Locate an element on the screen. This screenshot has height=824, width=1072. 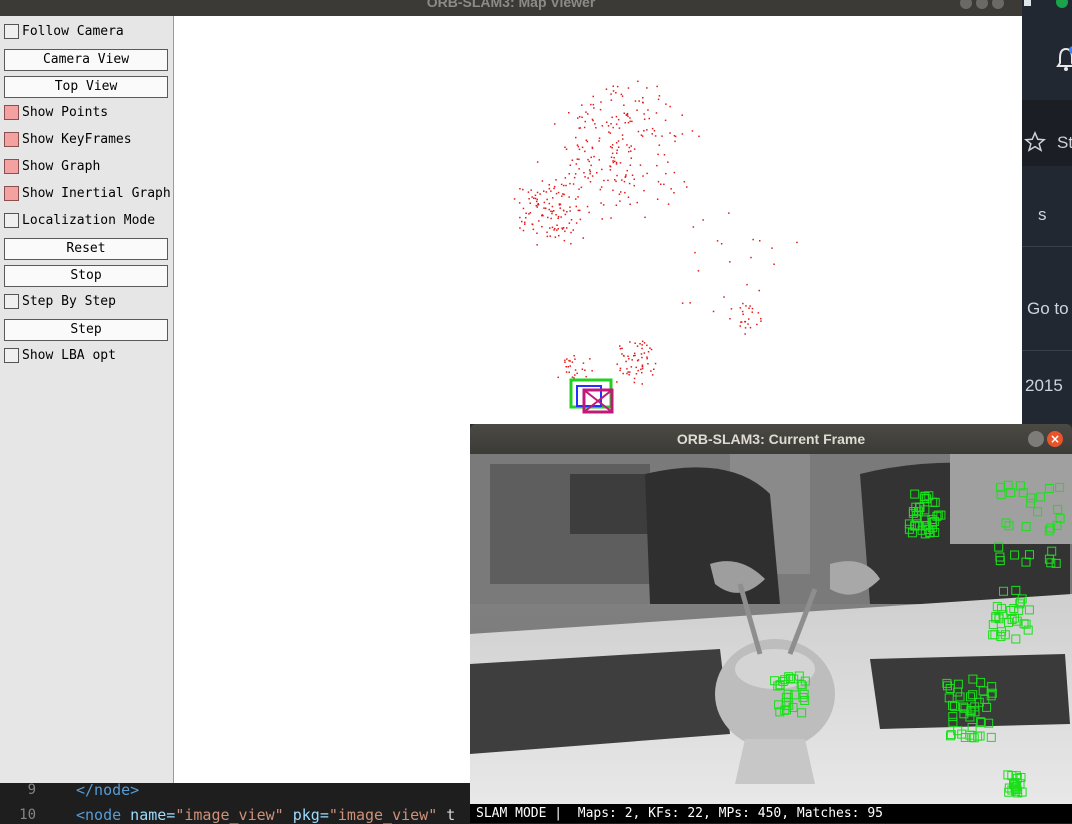
maximize-icon is located at coordinates (982, 4).